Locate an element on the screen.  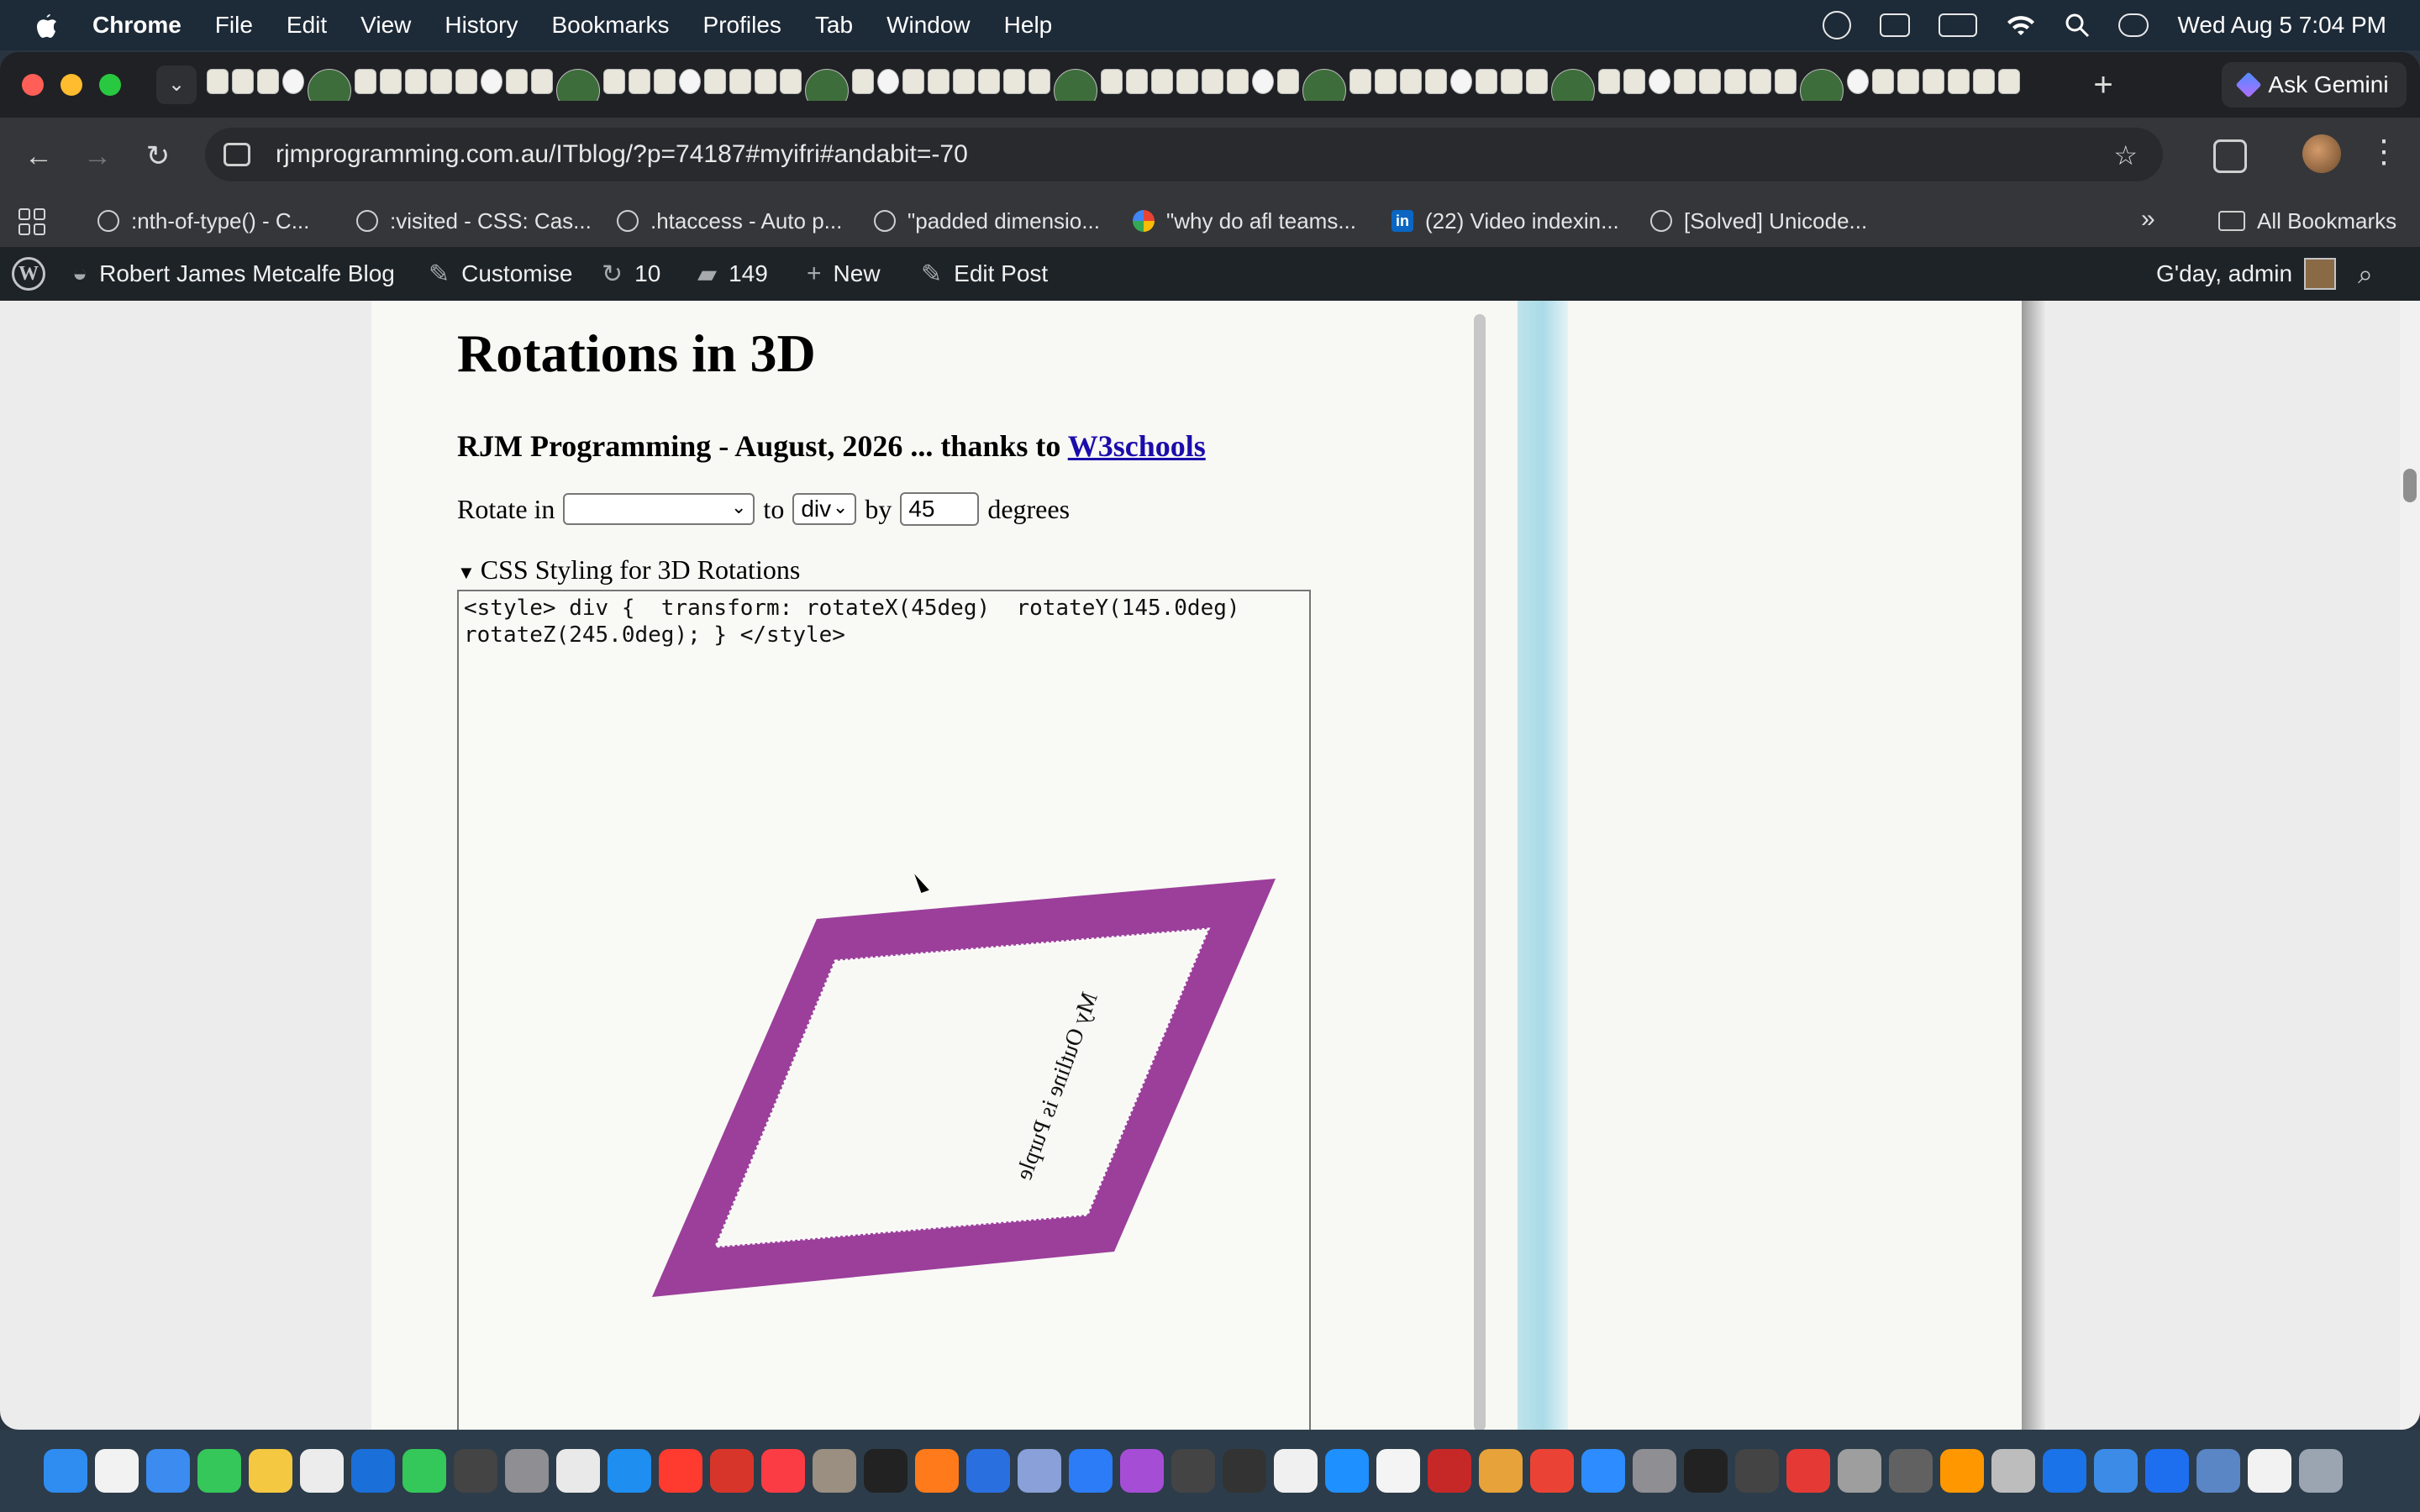
wp-customise-link: ✎ Customise is located at coordinates (500, 274).